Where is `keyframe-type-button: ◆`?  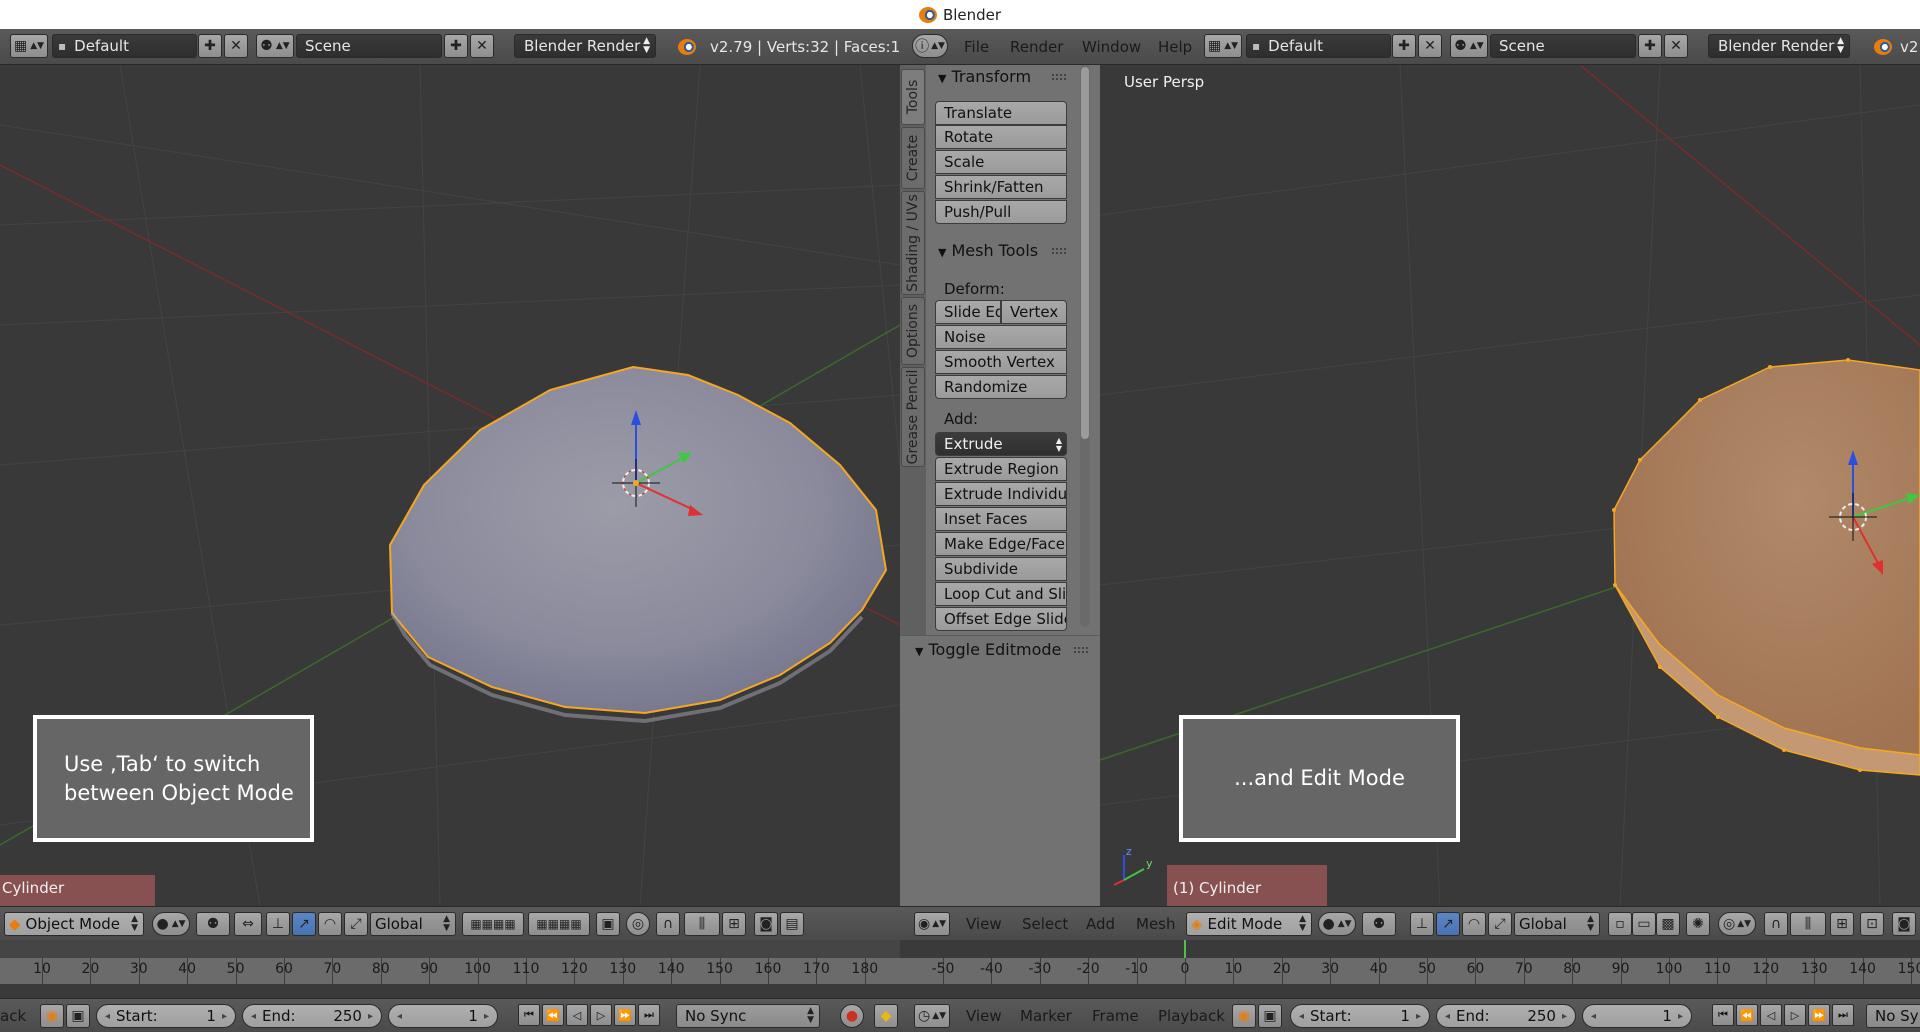 keyframe-type-button: ◆ is located at coordinates (886, 1016).